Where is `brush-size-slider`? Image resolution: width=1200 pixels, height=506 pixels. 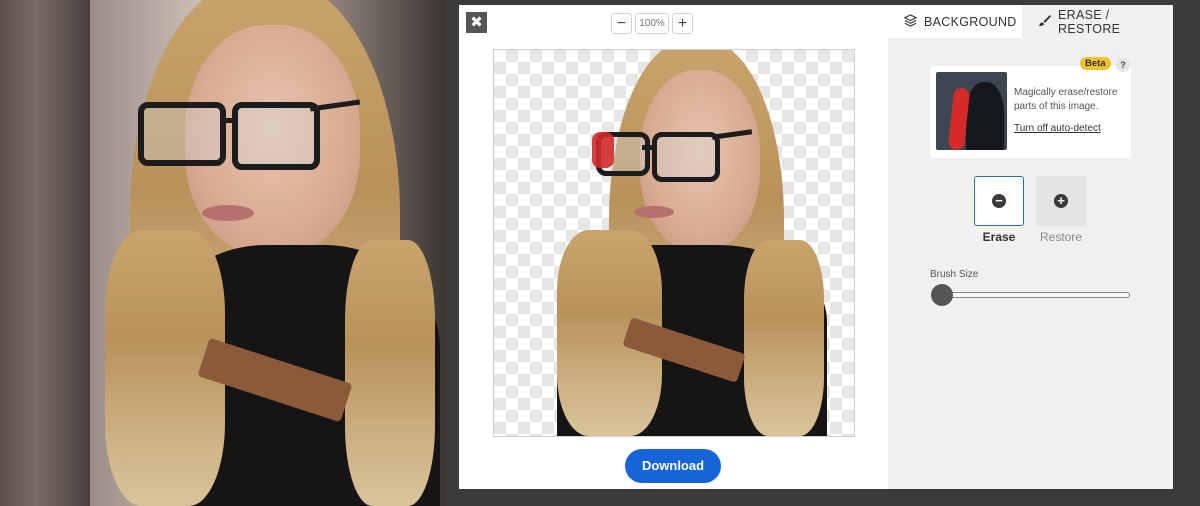 brush-size-slider is located at coordinates (1031, 295).